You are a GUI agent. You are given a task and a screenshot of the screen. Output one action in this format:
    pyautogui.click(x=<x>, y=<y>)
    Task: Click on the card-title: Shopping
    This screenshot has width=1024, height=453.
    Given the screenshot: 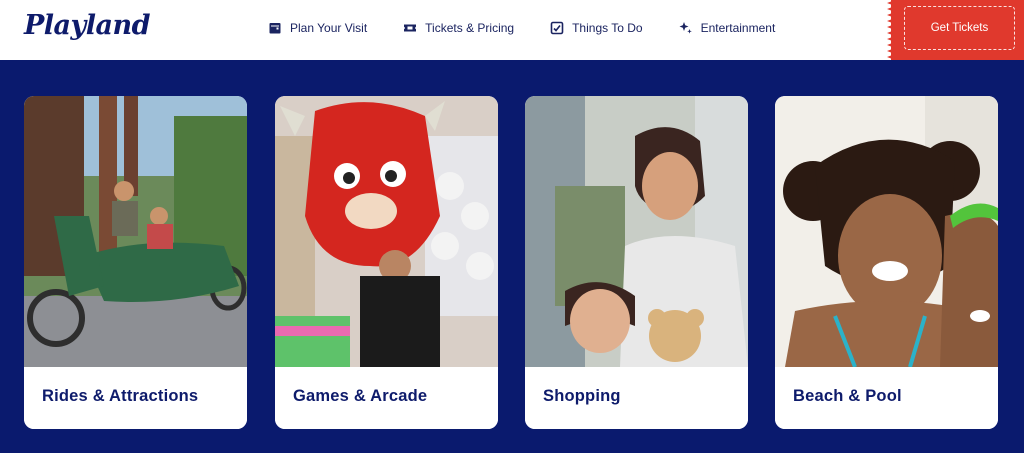 What is the action you would take?
    pyautogui.click(x=582, y=396)
    